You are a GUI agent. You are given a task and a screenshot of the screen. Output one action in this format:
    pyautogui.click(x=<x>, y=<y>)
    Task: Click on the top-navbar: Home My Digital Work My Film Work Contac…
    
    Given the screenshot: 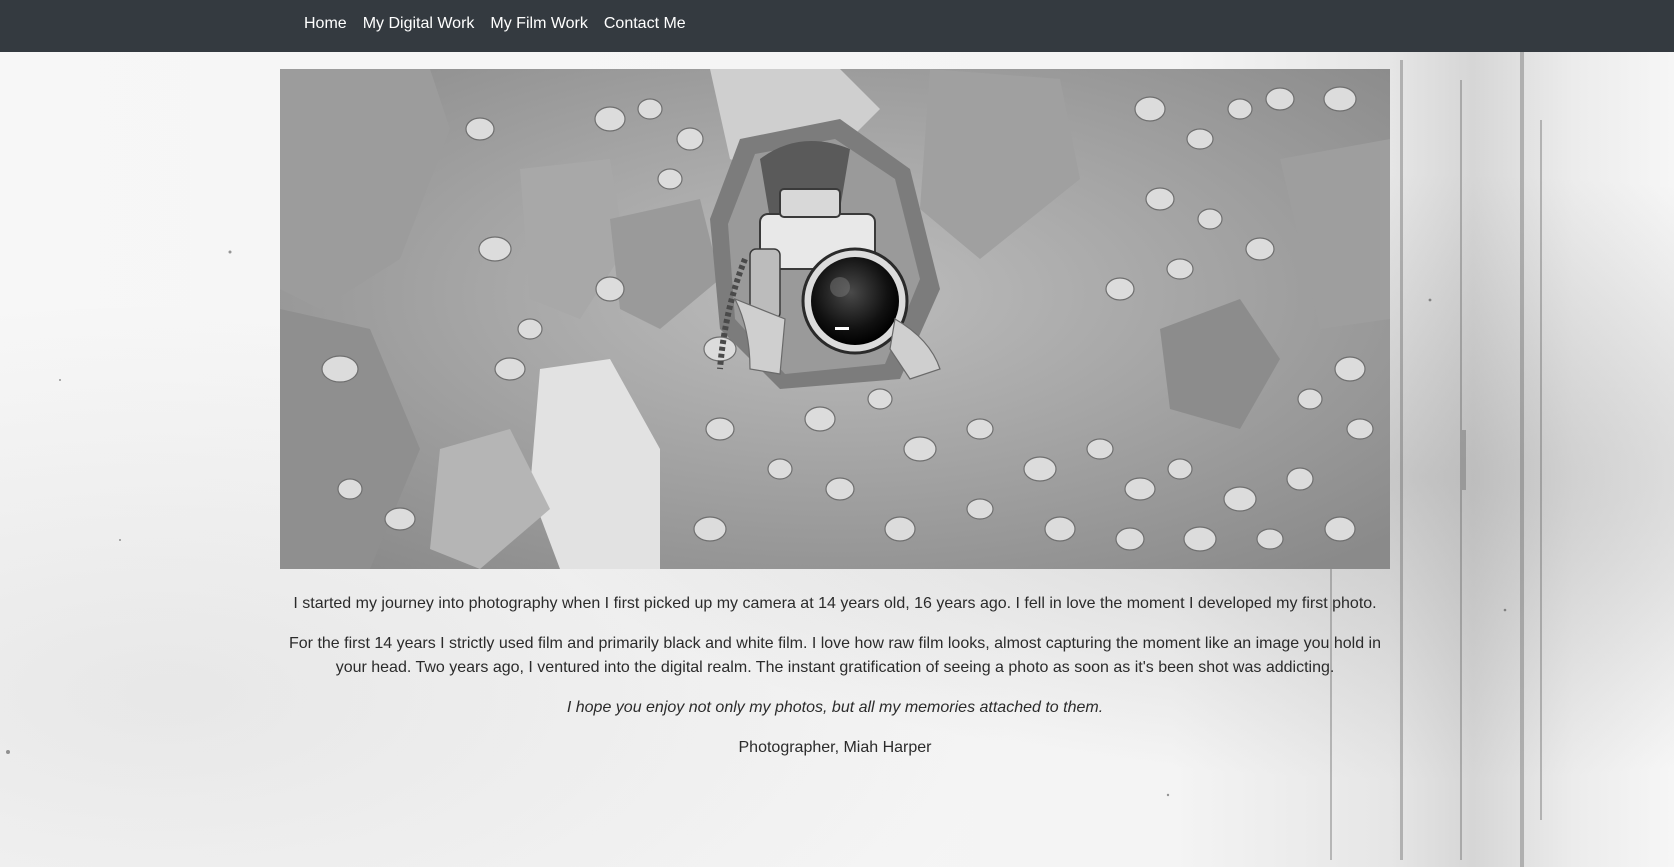 What is the action you would take?
    pyautogui.click(x=837, y=26)
    